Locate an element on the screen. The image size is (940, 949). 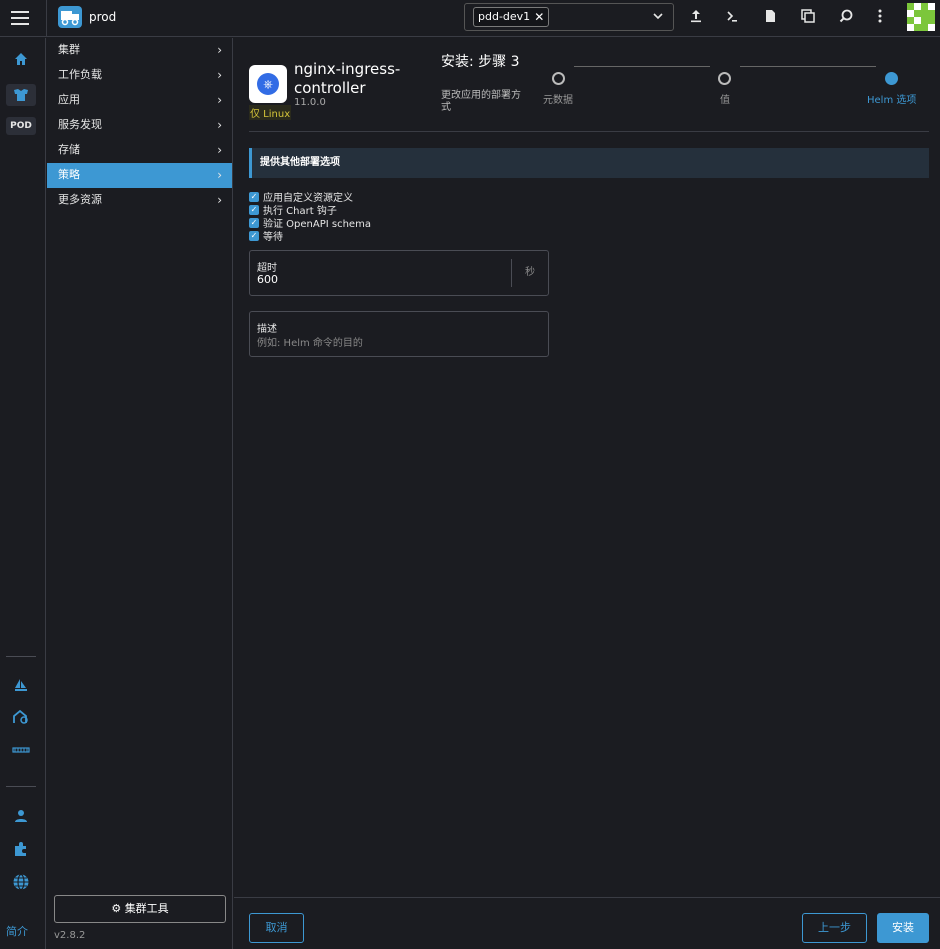
cluster-explorer-icon is located at coordinates (21, 95).